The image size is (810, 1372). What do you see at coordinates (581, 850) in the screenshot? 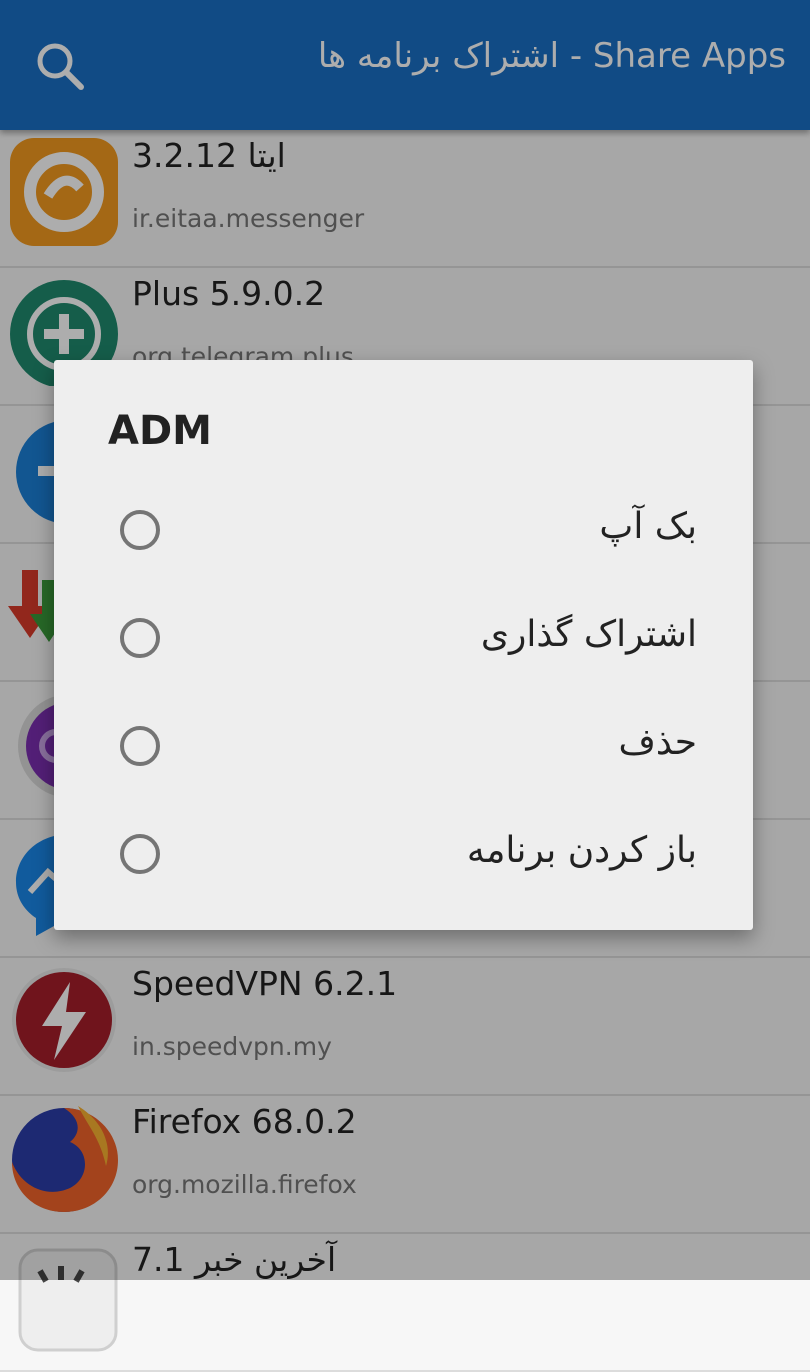
I see `option-label: باز کردن برنامه` at bounding box center [581, 850].